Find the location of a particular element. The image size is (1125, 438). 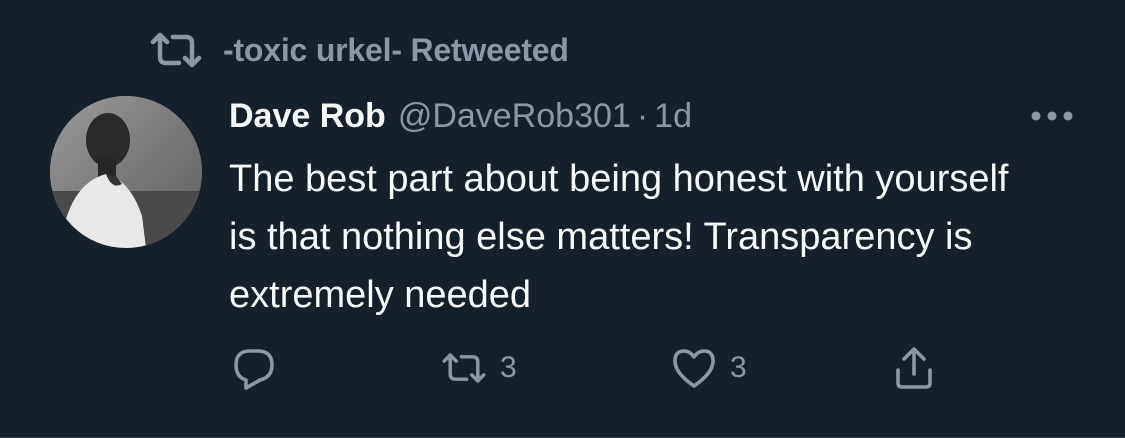

retweet-context-label: -toxic urkel- Retweeted is located at coordinates (396, 49).